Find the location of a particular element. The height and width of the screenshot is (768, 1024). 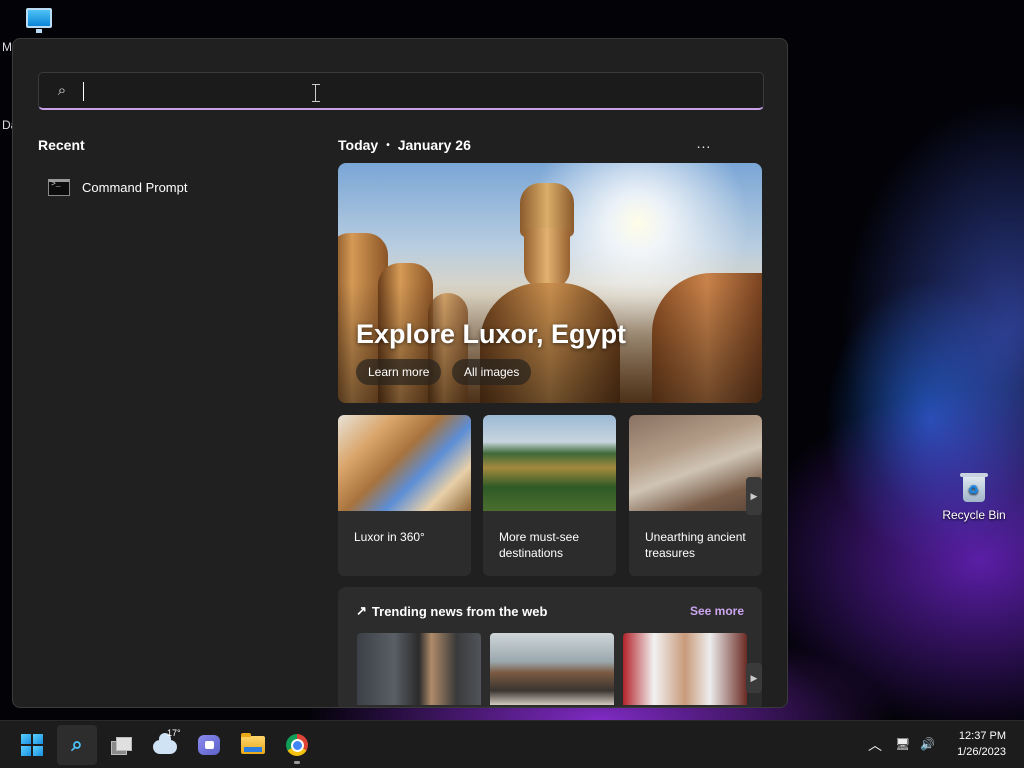

start-button is located at coordinates (32, 745).